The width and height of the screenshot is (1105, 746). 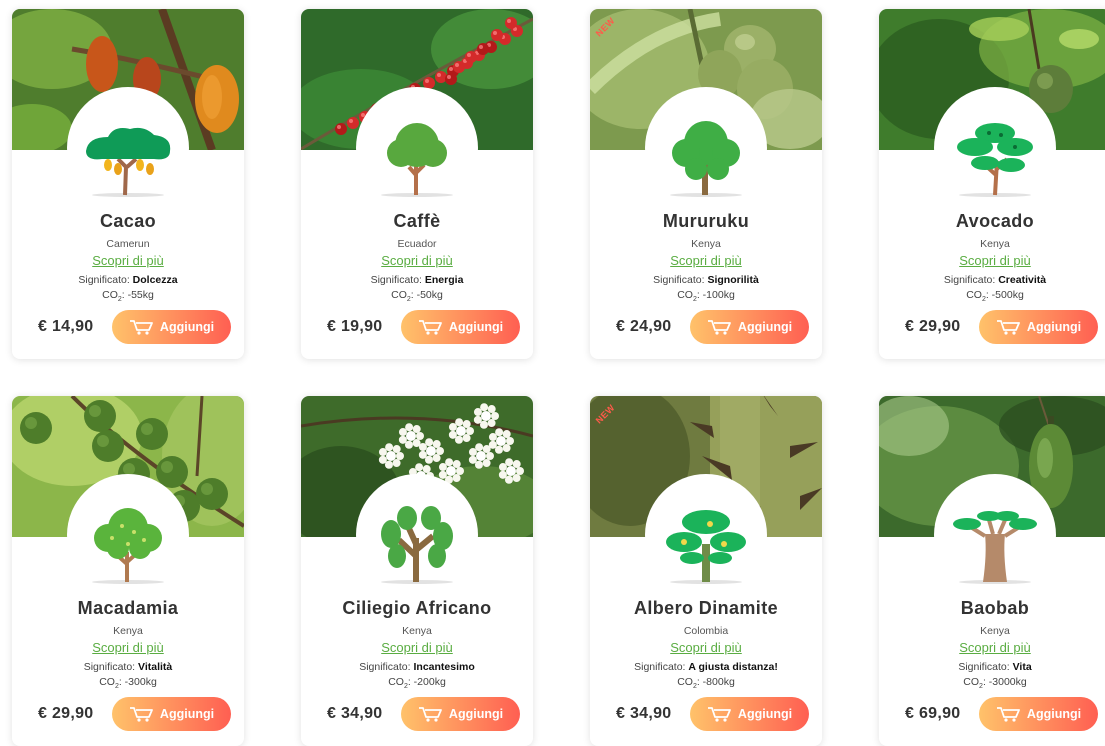 What do you see at coordinates (1022, 280) in the screenshot?
I see `meaning-value: Creatività` at bounding box center [1022, 280].